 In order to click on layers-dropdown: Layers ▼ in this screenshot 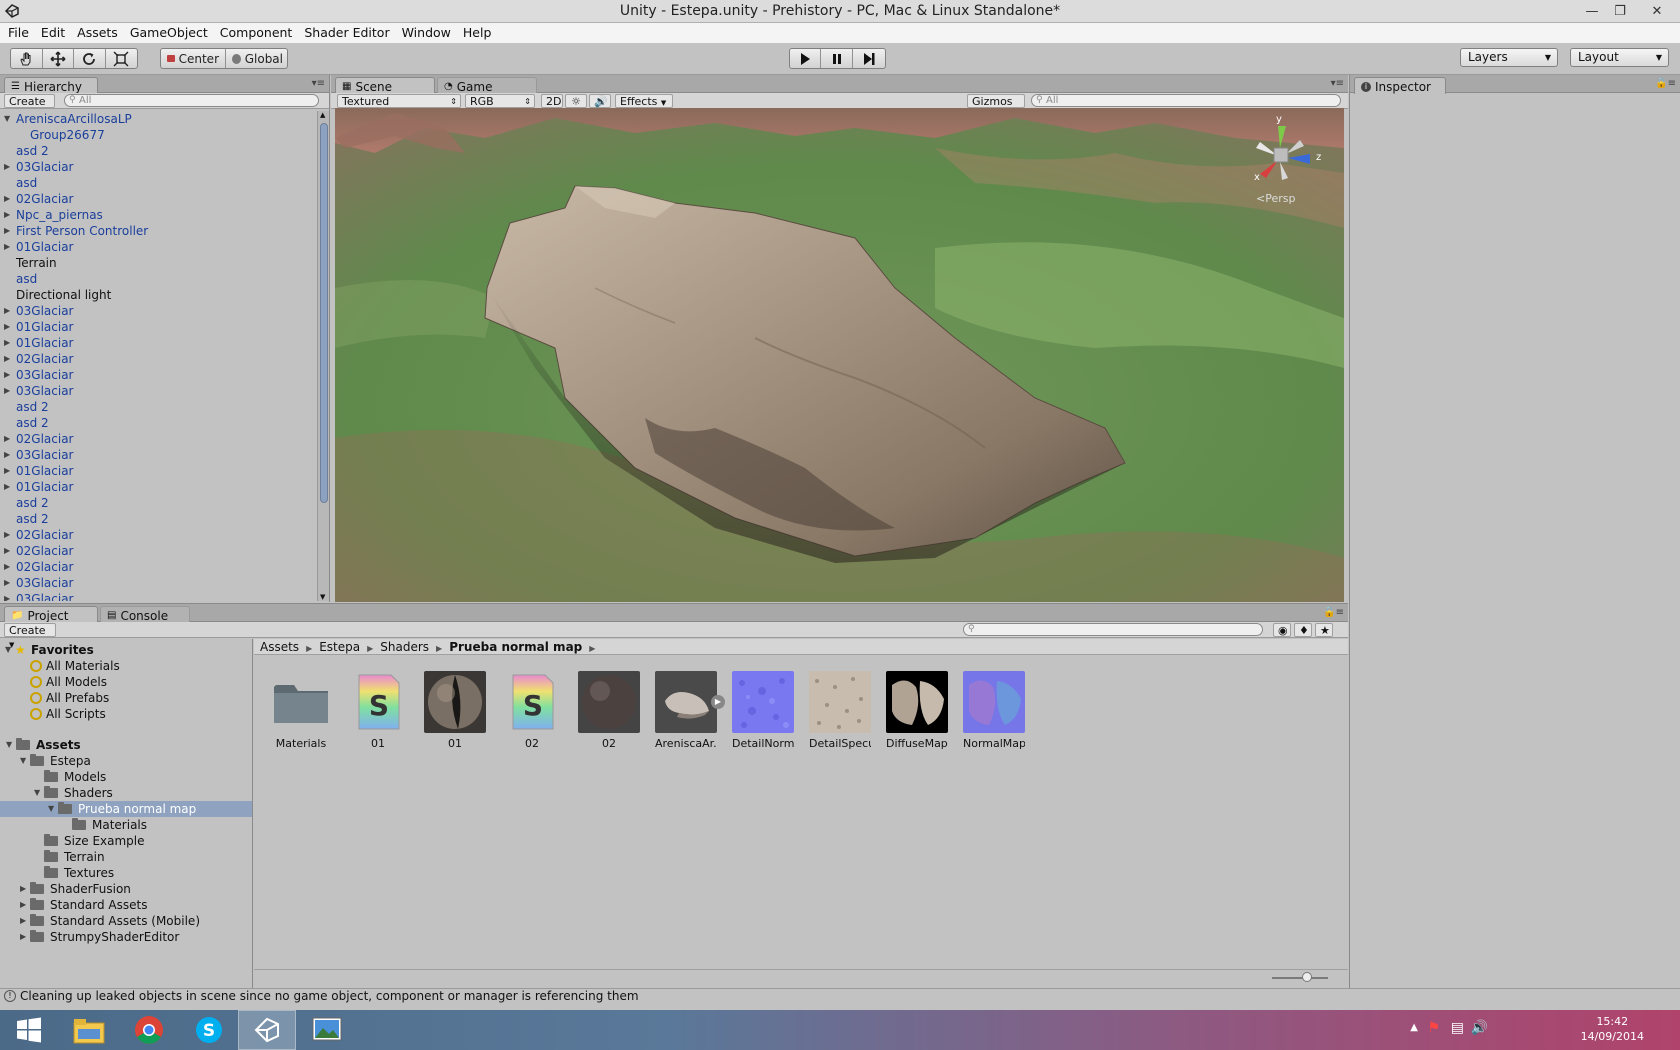, I will do `click(1509, 57)`.